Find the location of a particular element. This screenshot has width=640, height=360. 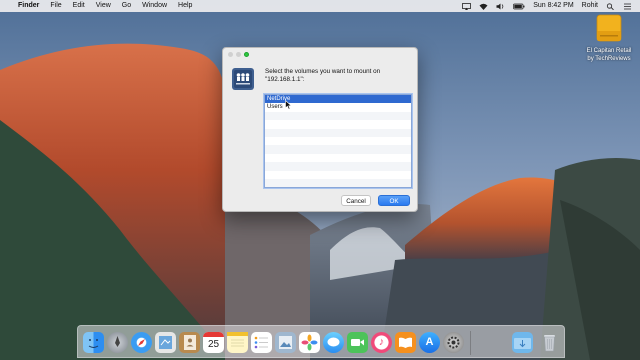

dock-launchpad is located at coordinates (117, 342).